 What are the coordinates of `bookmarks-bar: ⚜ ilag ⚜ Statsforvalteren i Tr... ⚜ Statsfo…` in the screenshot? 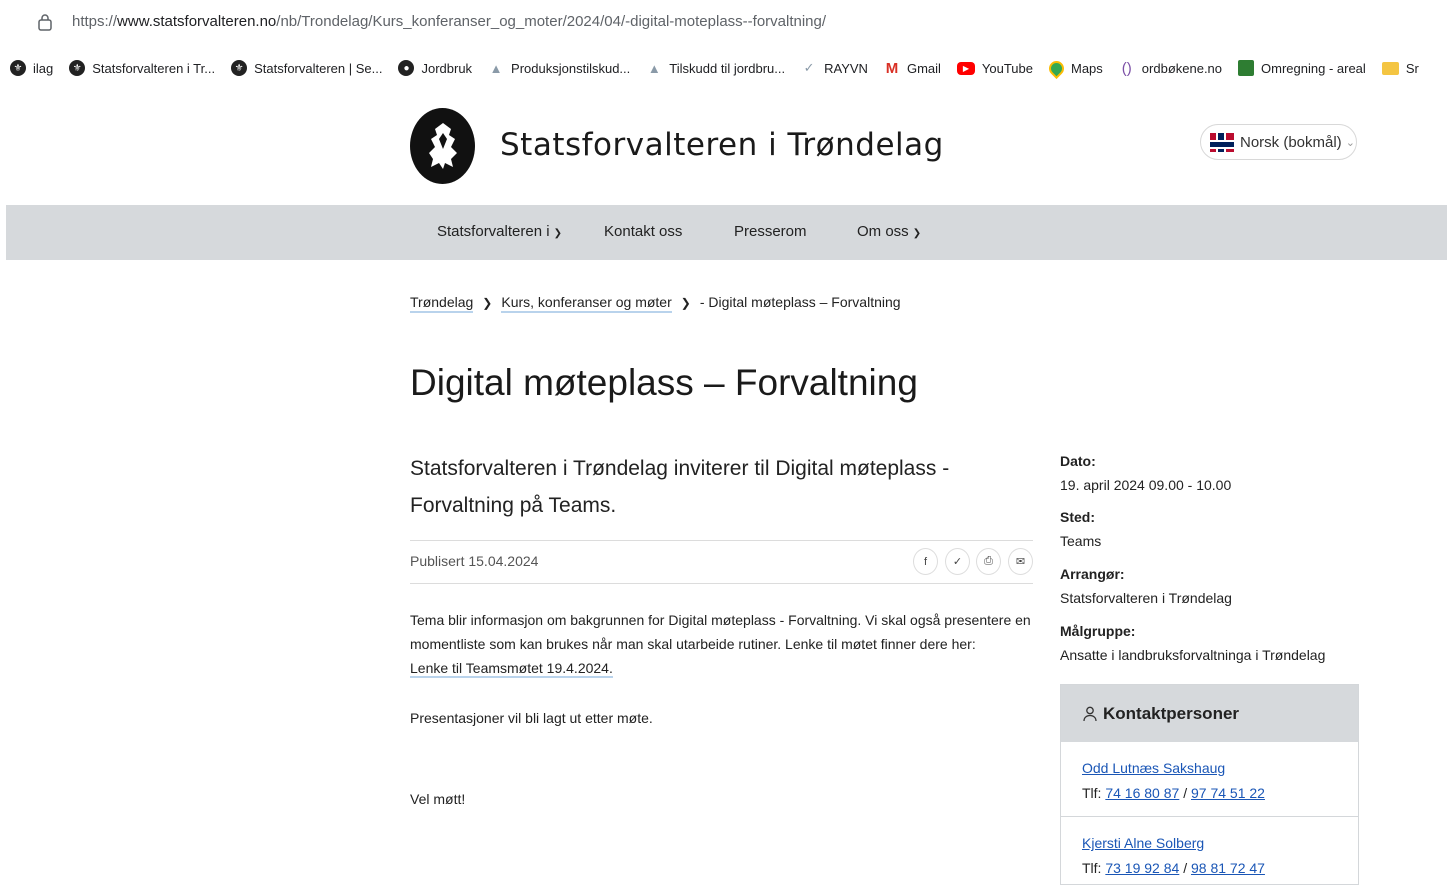 It's located at (723, 68).